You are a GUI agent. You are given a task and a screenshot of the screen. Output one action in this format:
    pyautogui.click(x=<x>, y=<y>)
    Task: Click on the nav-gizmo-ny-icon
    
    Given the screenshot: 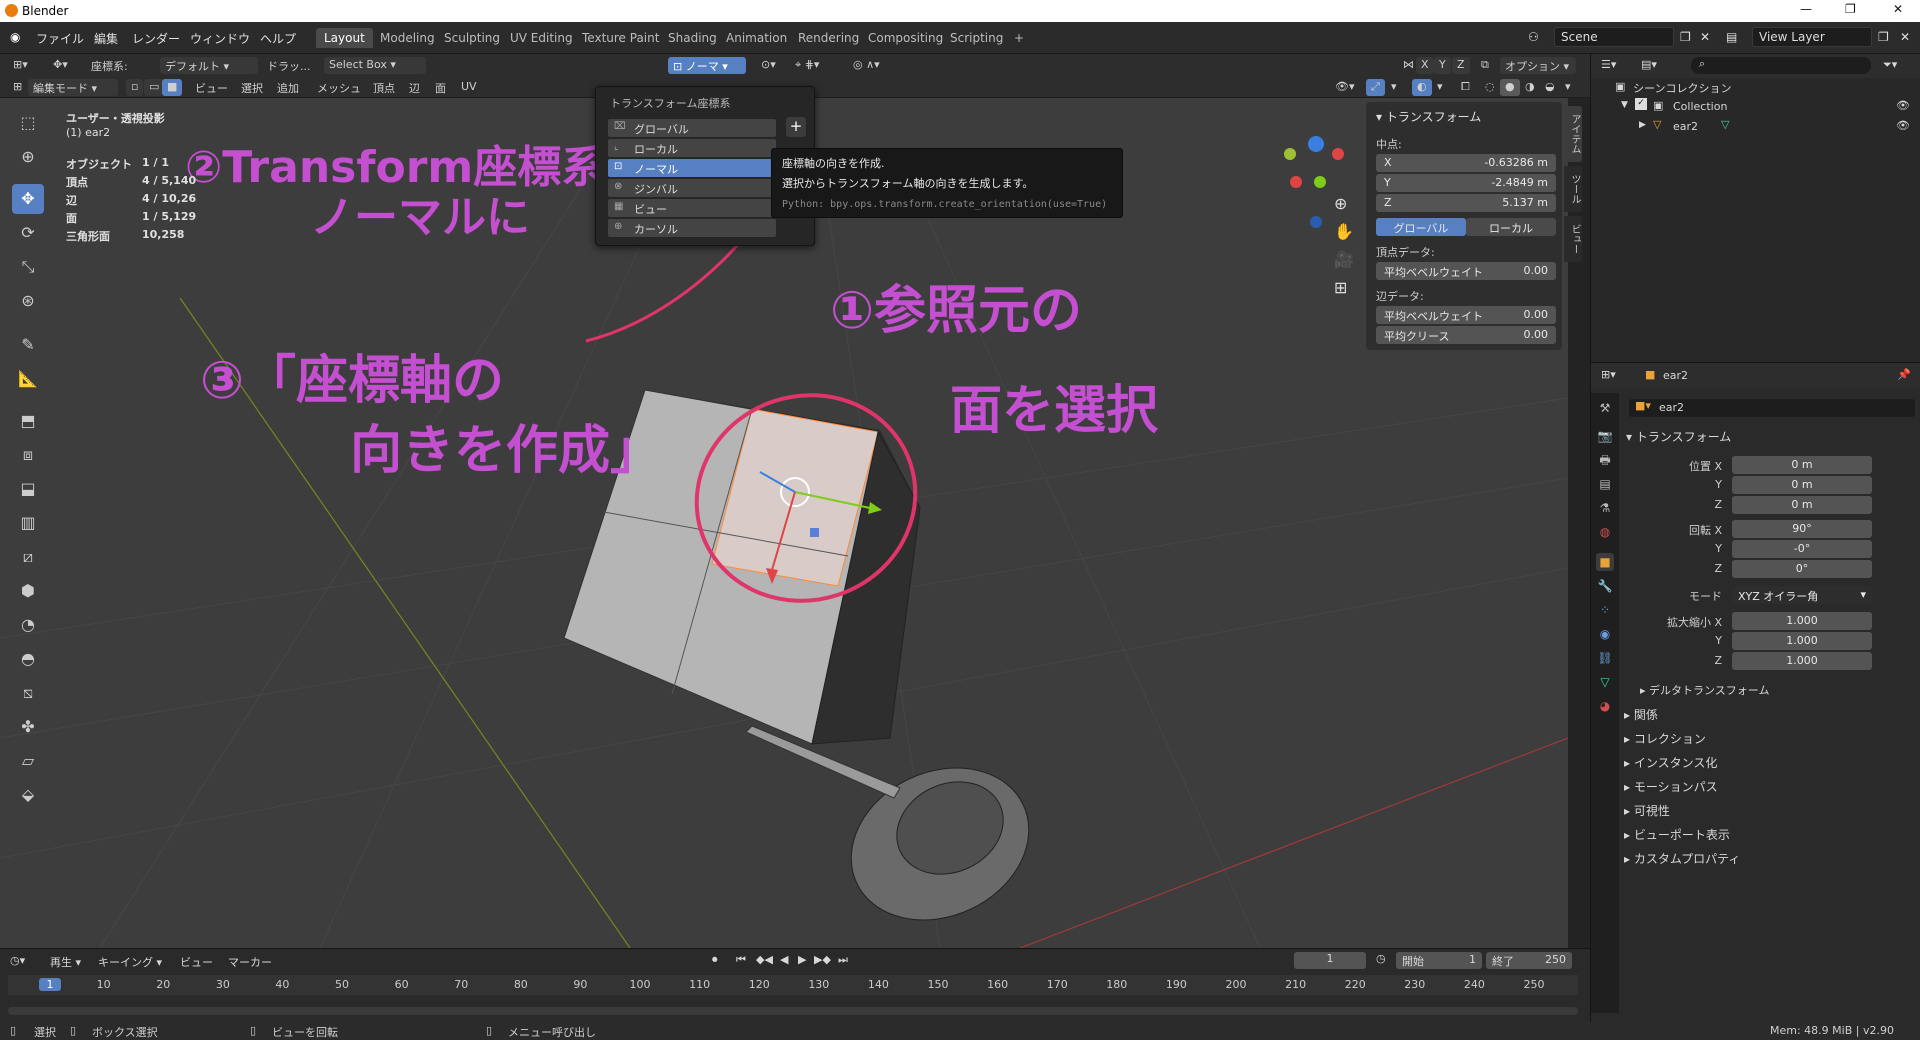 What is the action you would take?
    pyautogui.click(x=1320, y=182)
    